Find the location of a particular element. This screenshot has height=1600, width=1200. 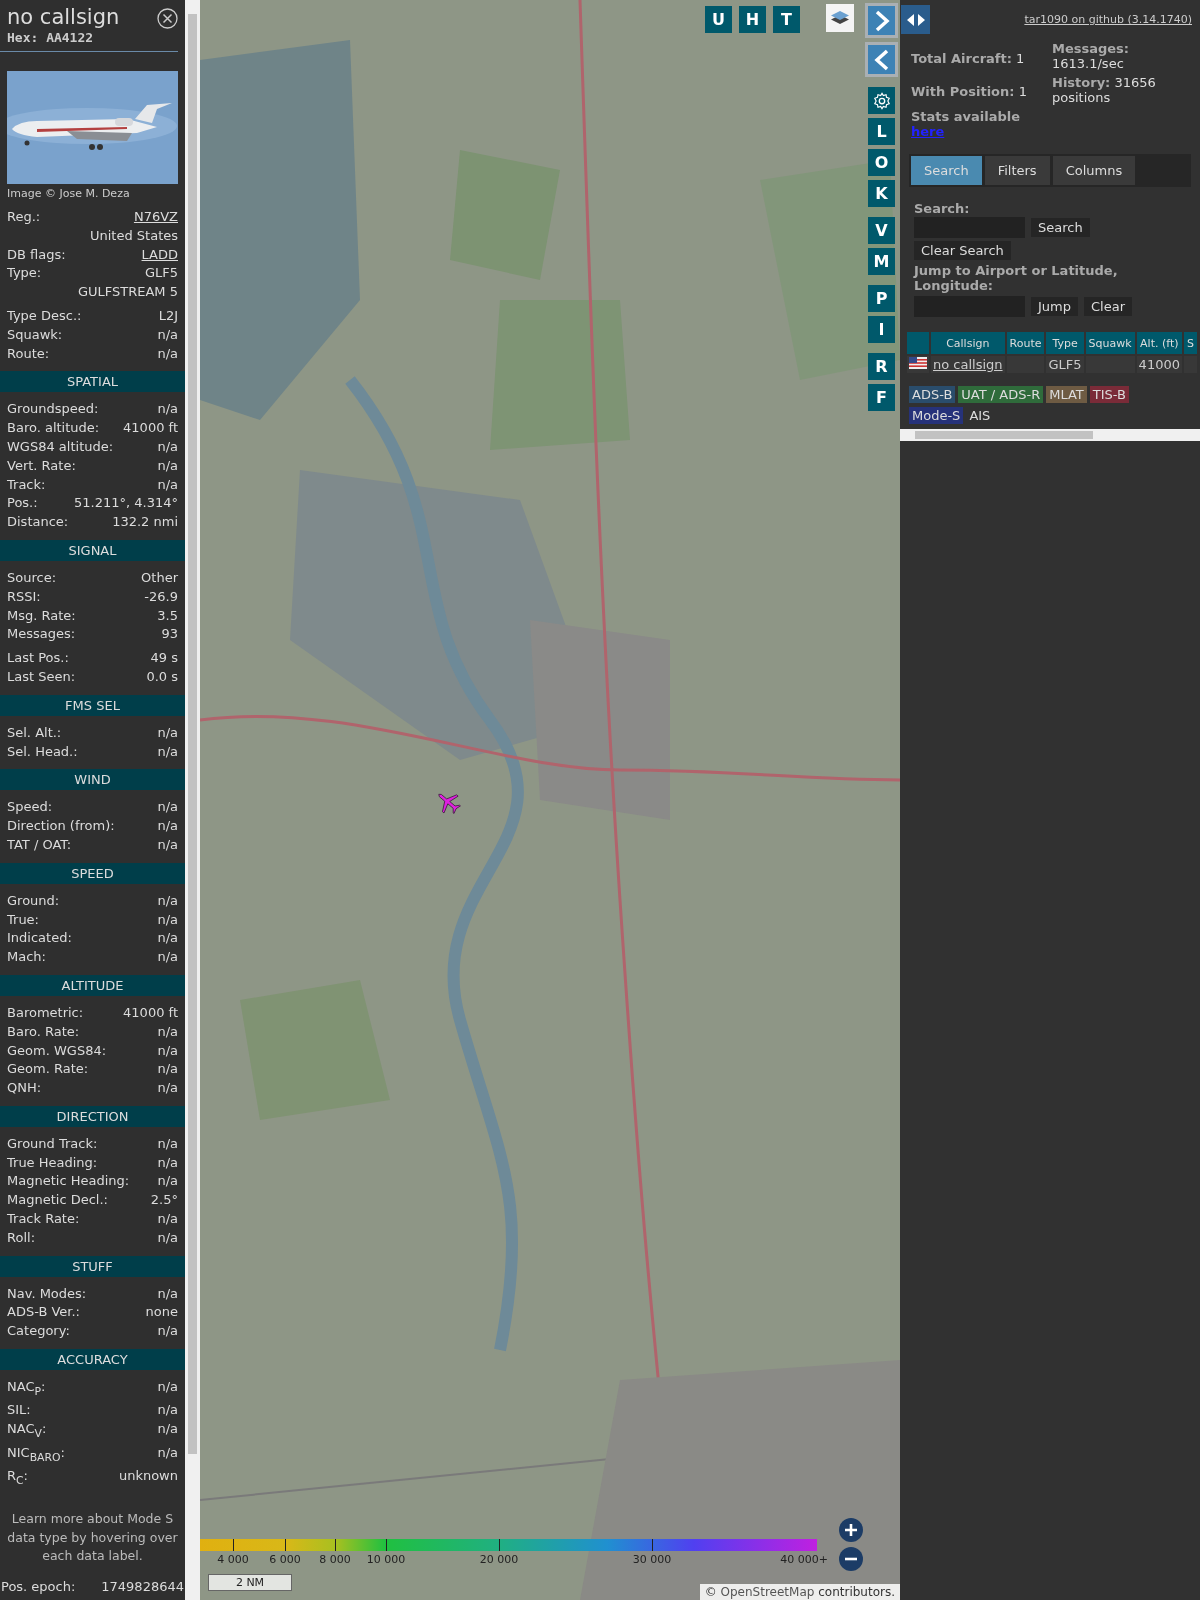

map-toggle-button: F is located at coordinates (881, 397).